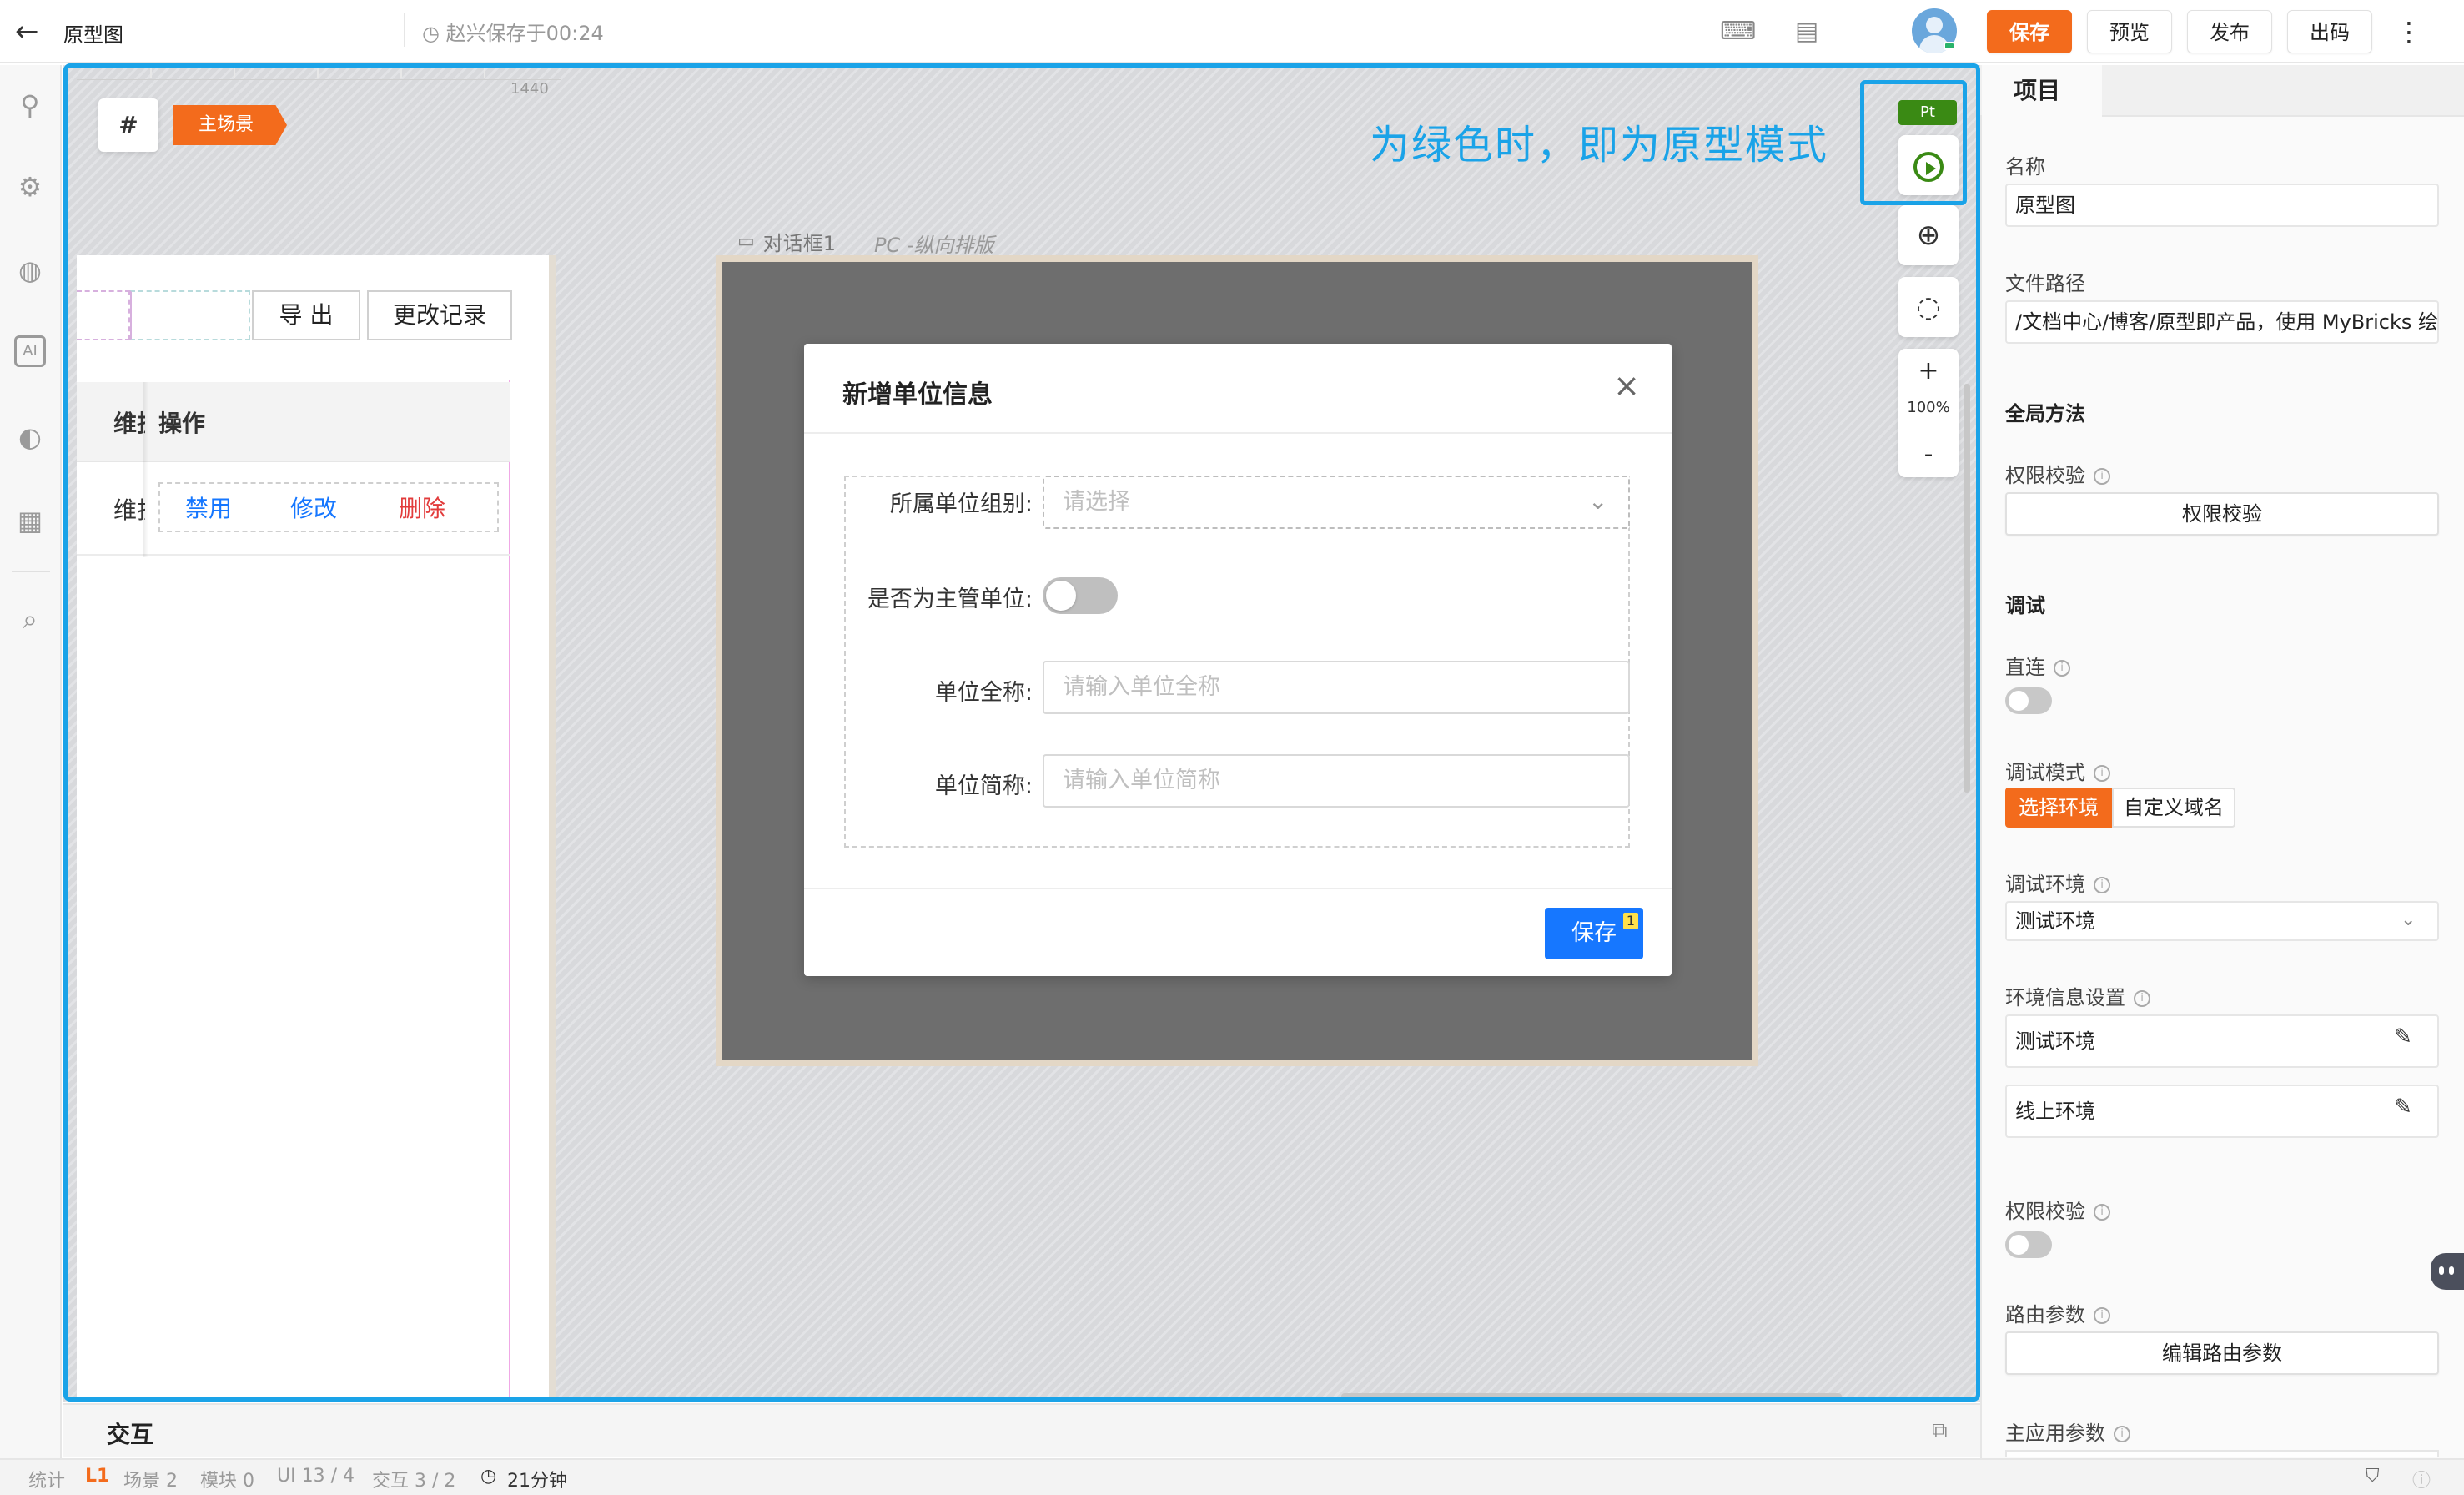 This screenshot has width=2464, height=1495. I want to click on more-icon: ⋮, so click(2409, 31).